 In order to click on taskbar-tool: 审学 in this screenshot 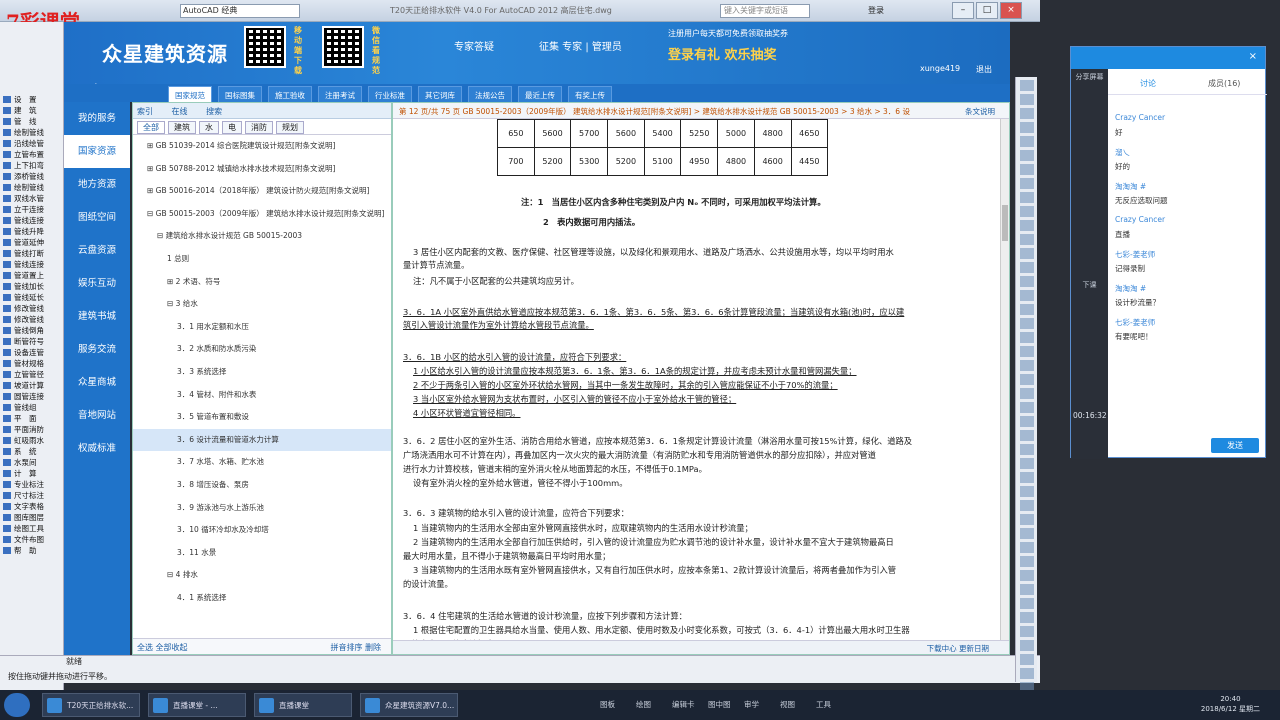, I will do `click(751, 704)`.